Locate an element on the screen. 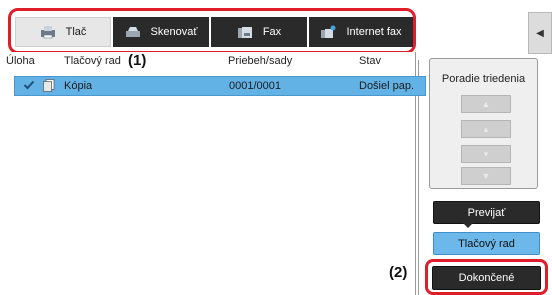 The height and width of the screenshot is (295, 552). printer-icon is located at coordinates (48, 32).